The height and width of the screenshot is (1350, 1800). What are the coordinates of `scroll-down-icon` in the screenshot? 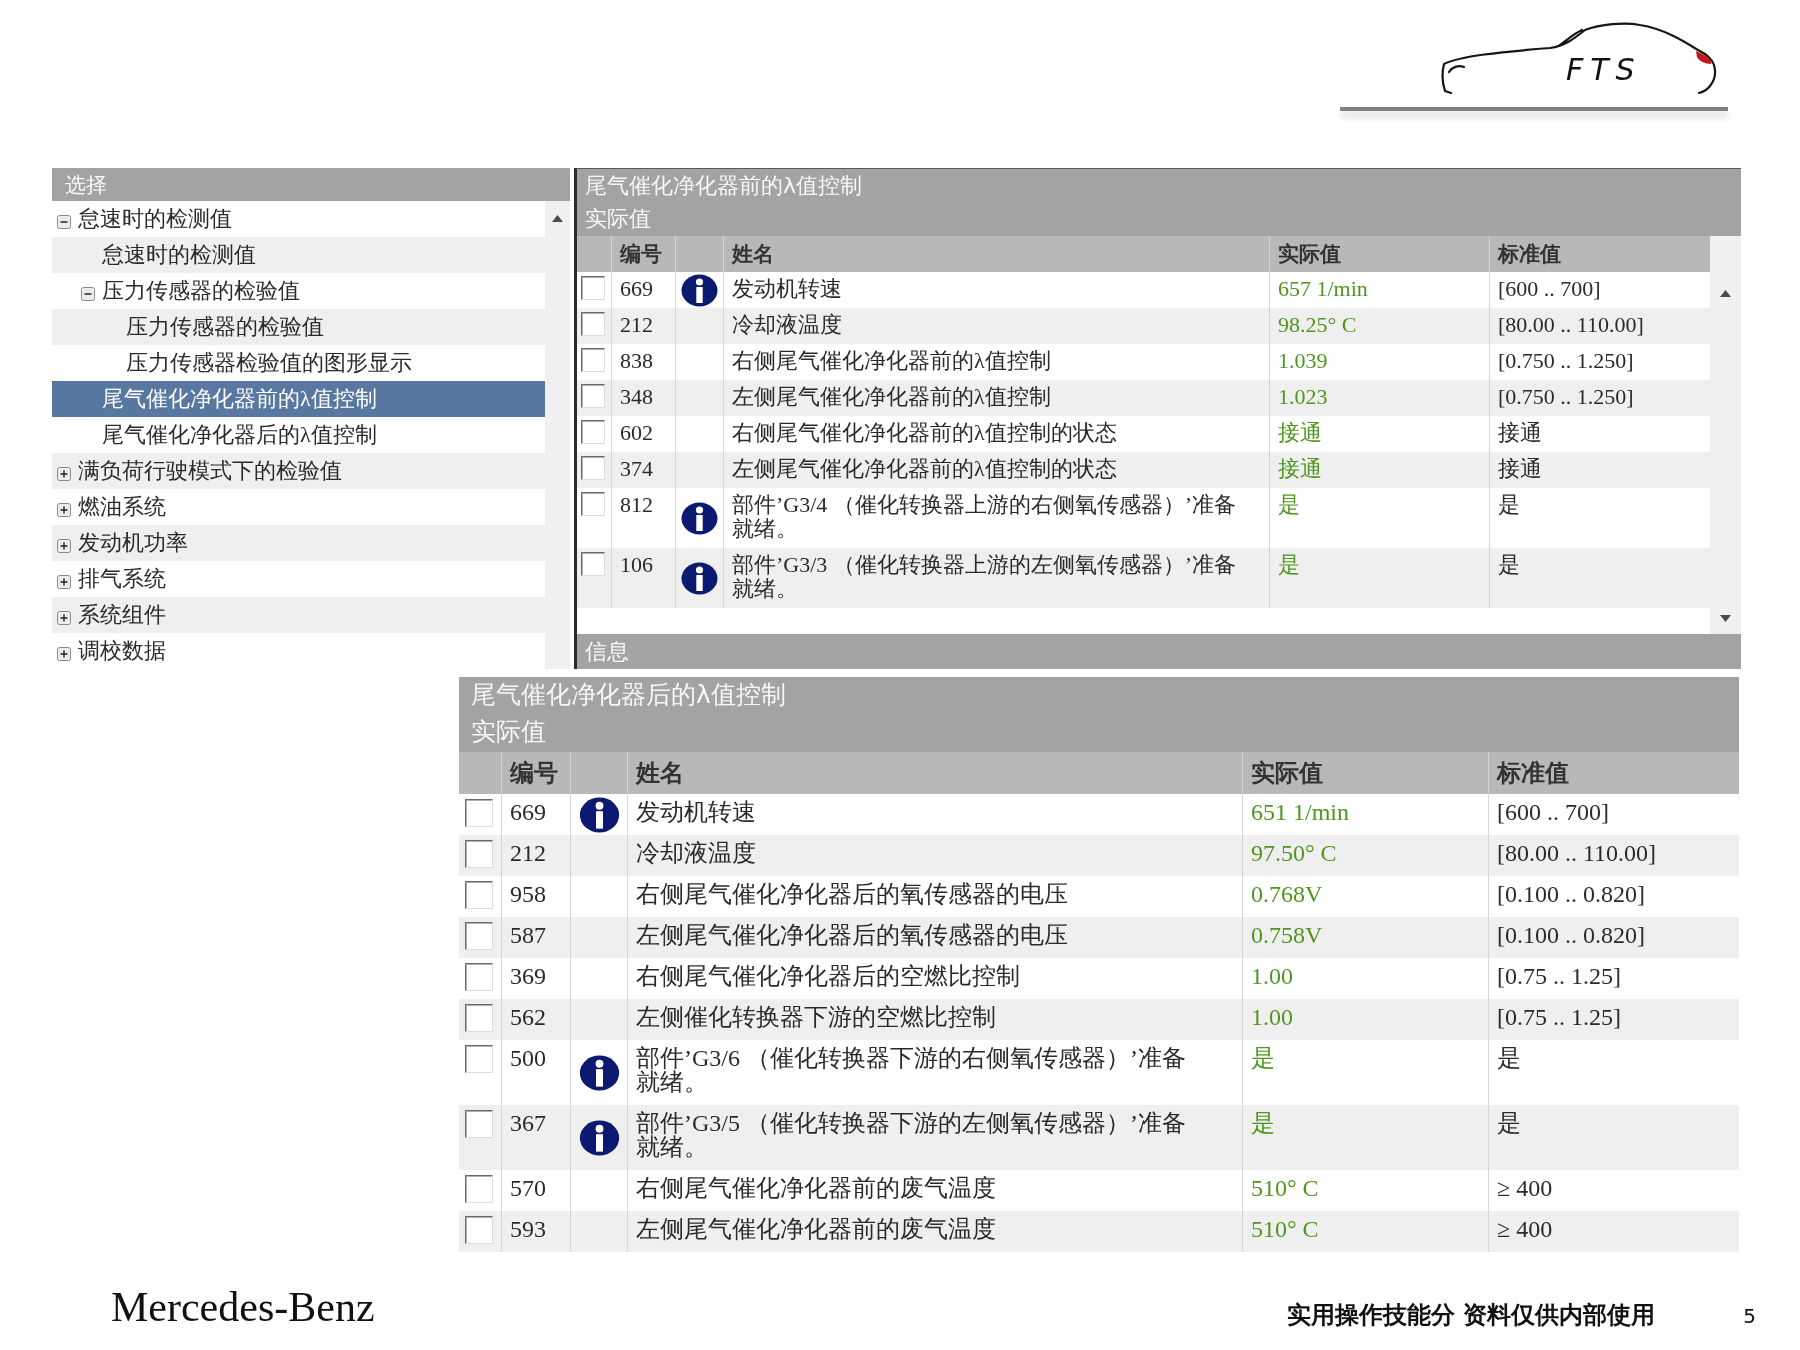 It's located at (1725, 618).